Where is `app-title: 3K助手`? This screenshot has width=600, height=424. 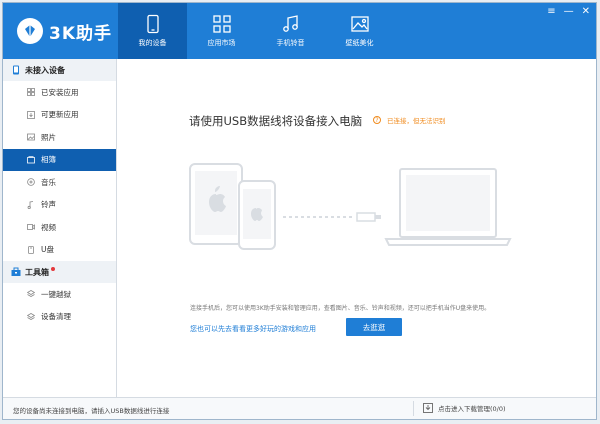 app-title: 3K助手 is located at coordinates (81, 33).